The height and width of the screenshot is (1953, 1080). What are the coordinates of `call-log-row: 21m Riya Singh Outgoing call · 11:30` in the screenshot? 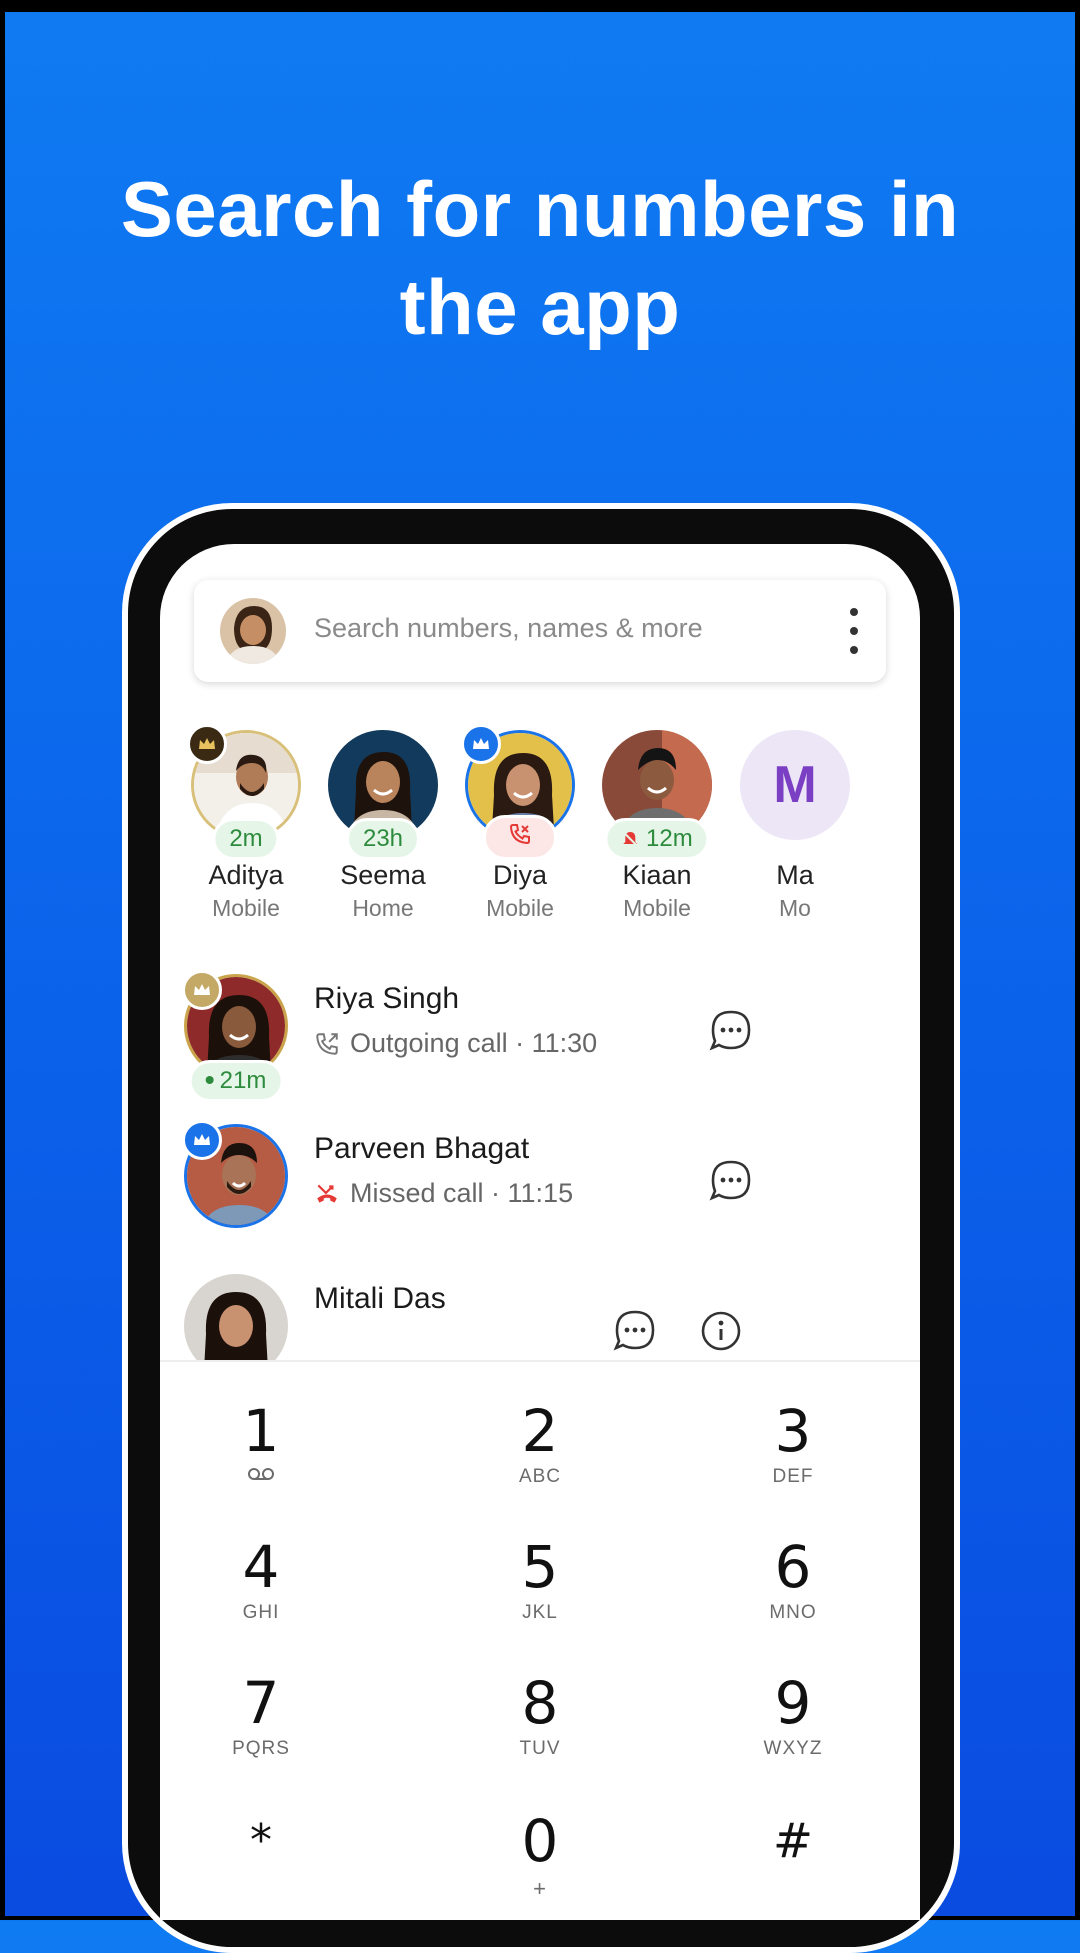 It's located at (540, 1037).